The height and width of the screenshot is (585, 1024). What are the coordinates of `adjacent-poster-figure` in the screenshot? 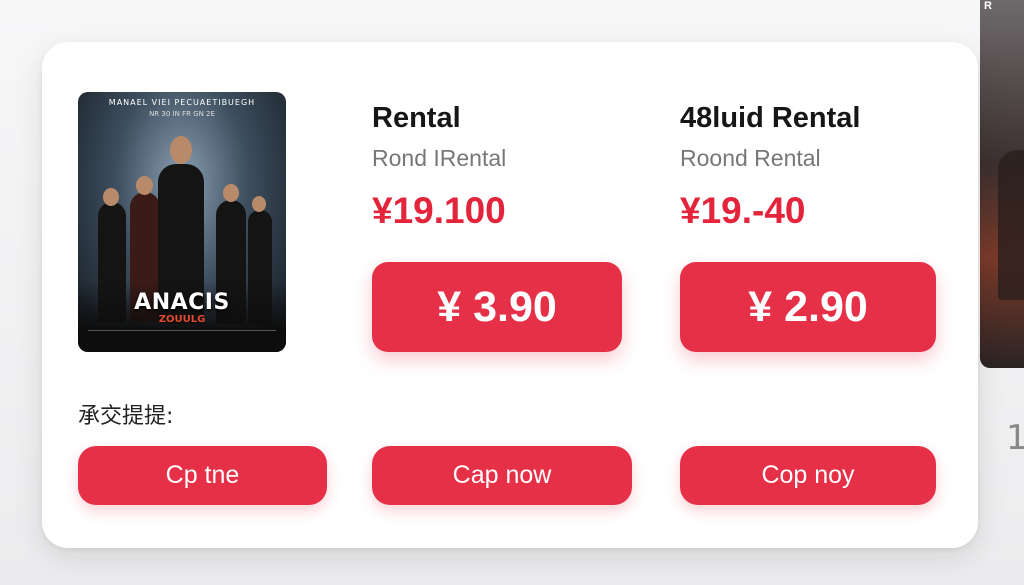 It's located at (1011, 225).